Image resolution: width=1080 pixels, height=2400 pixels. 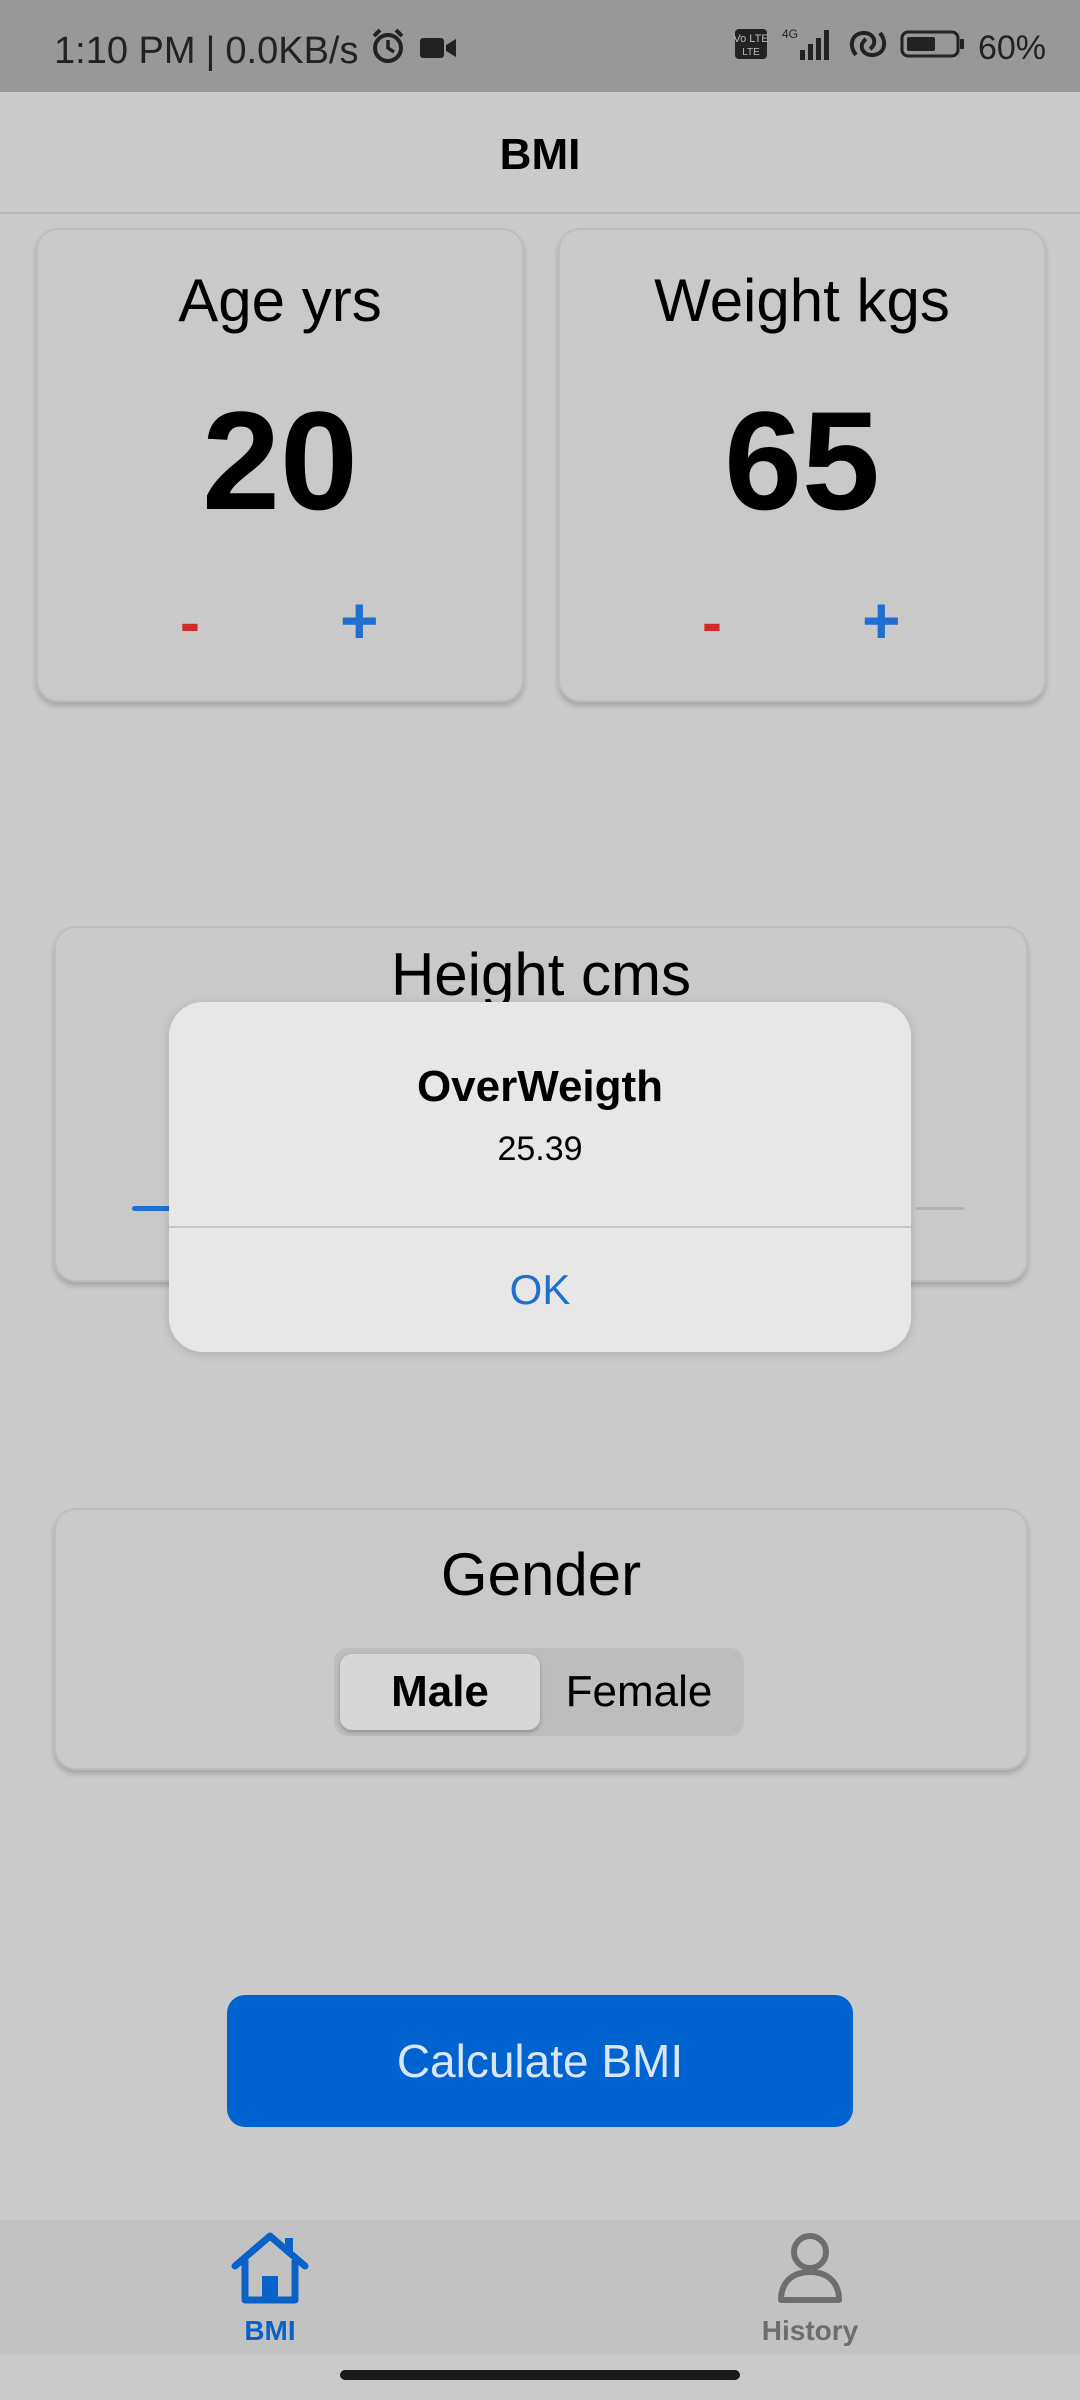 What do you see at coordinates (270, 2330) in the screenshot?
I see `nav-label-bmi: BMI` at bounding box center [270, 2330].